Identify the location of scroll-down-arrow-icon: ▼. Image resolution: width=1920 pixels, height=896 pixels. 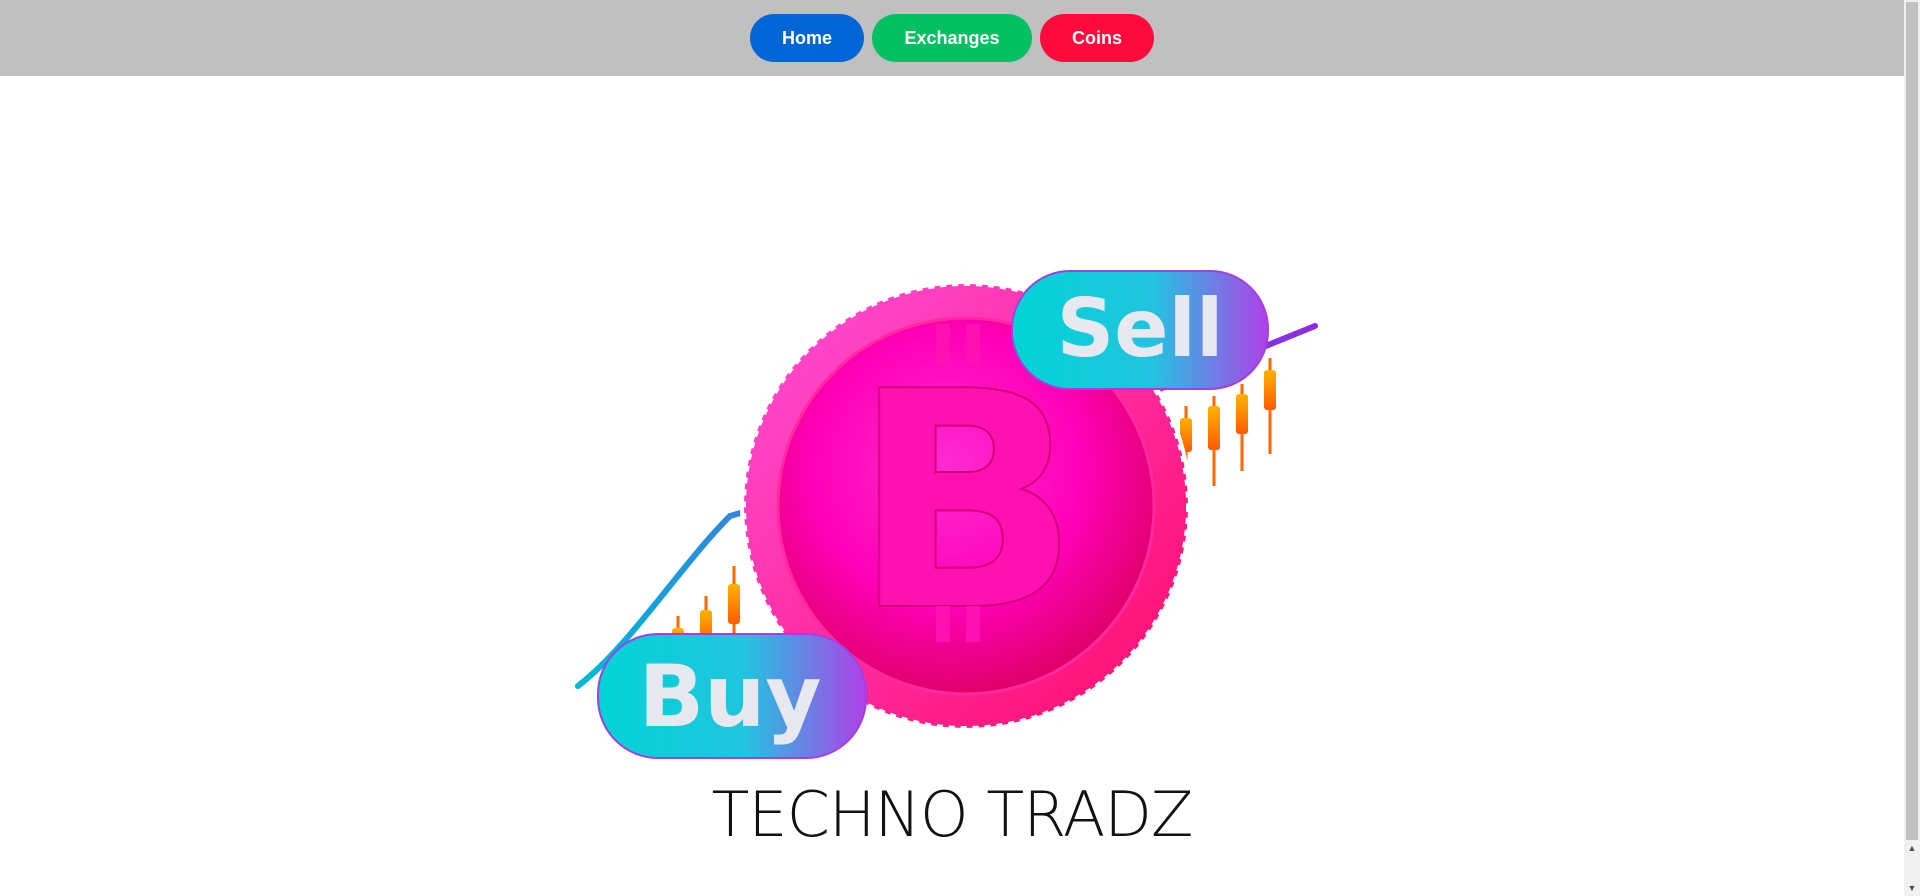
(1912, 888).